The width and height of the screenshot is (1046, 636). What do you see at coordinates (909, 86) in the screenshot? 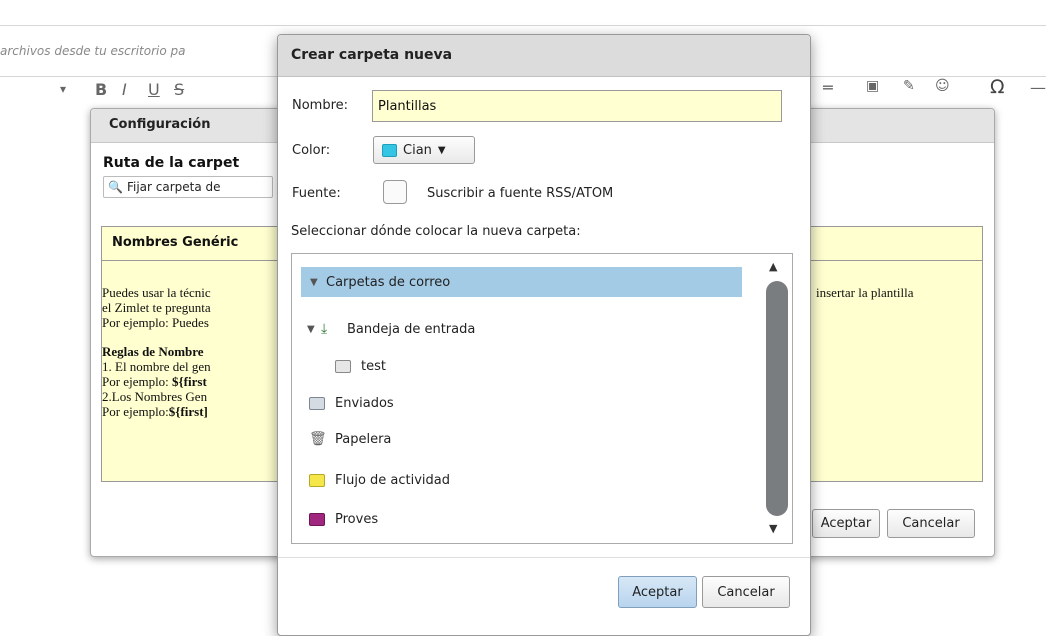
I see `link-icon: ✎` at bounding box center [909, 86].